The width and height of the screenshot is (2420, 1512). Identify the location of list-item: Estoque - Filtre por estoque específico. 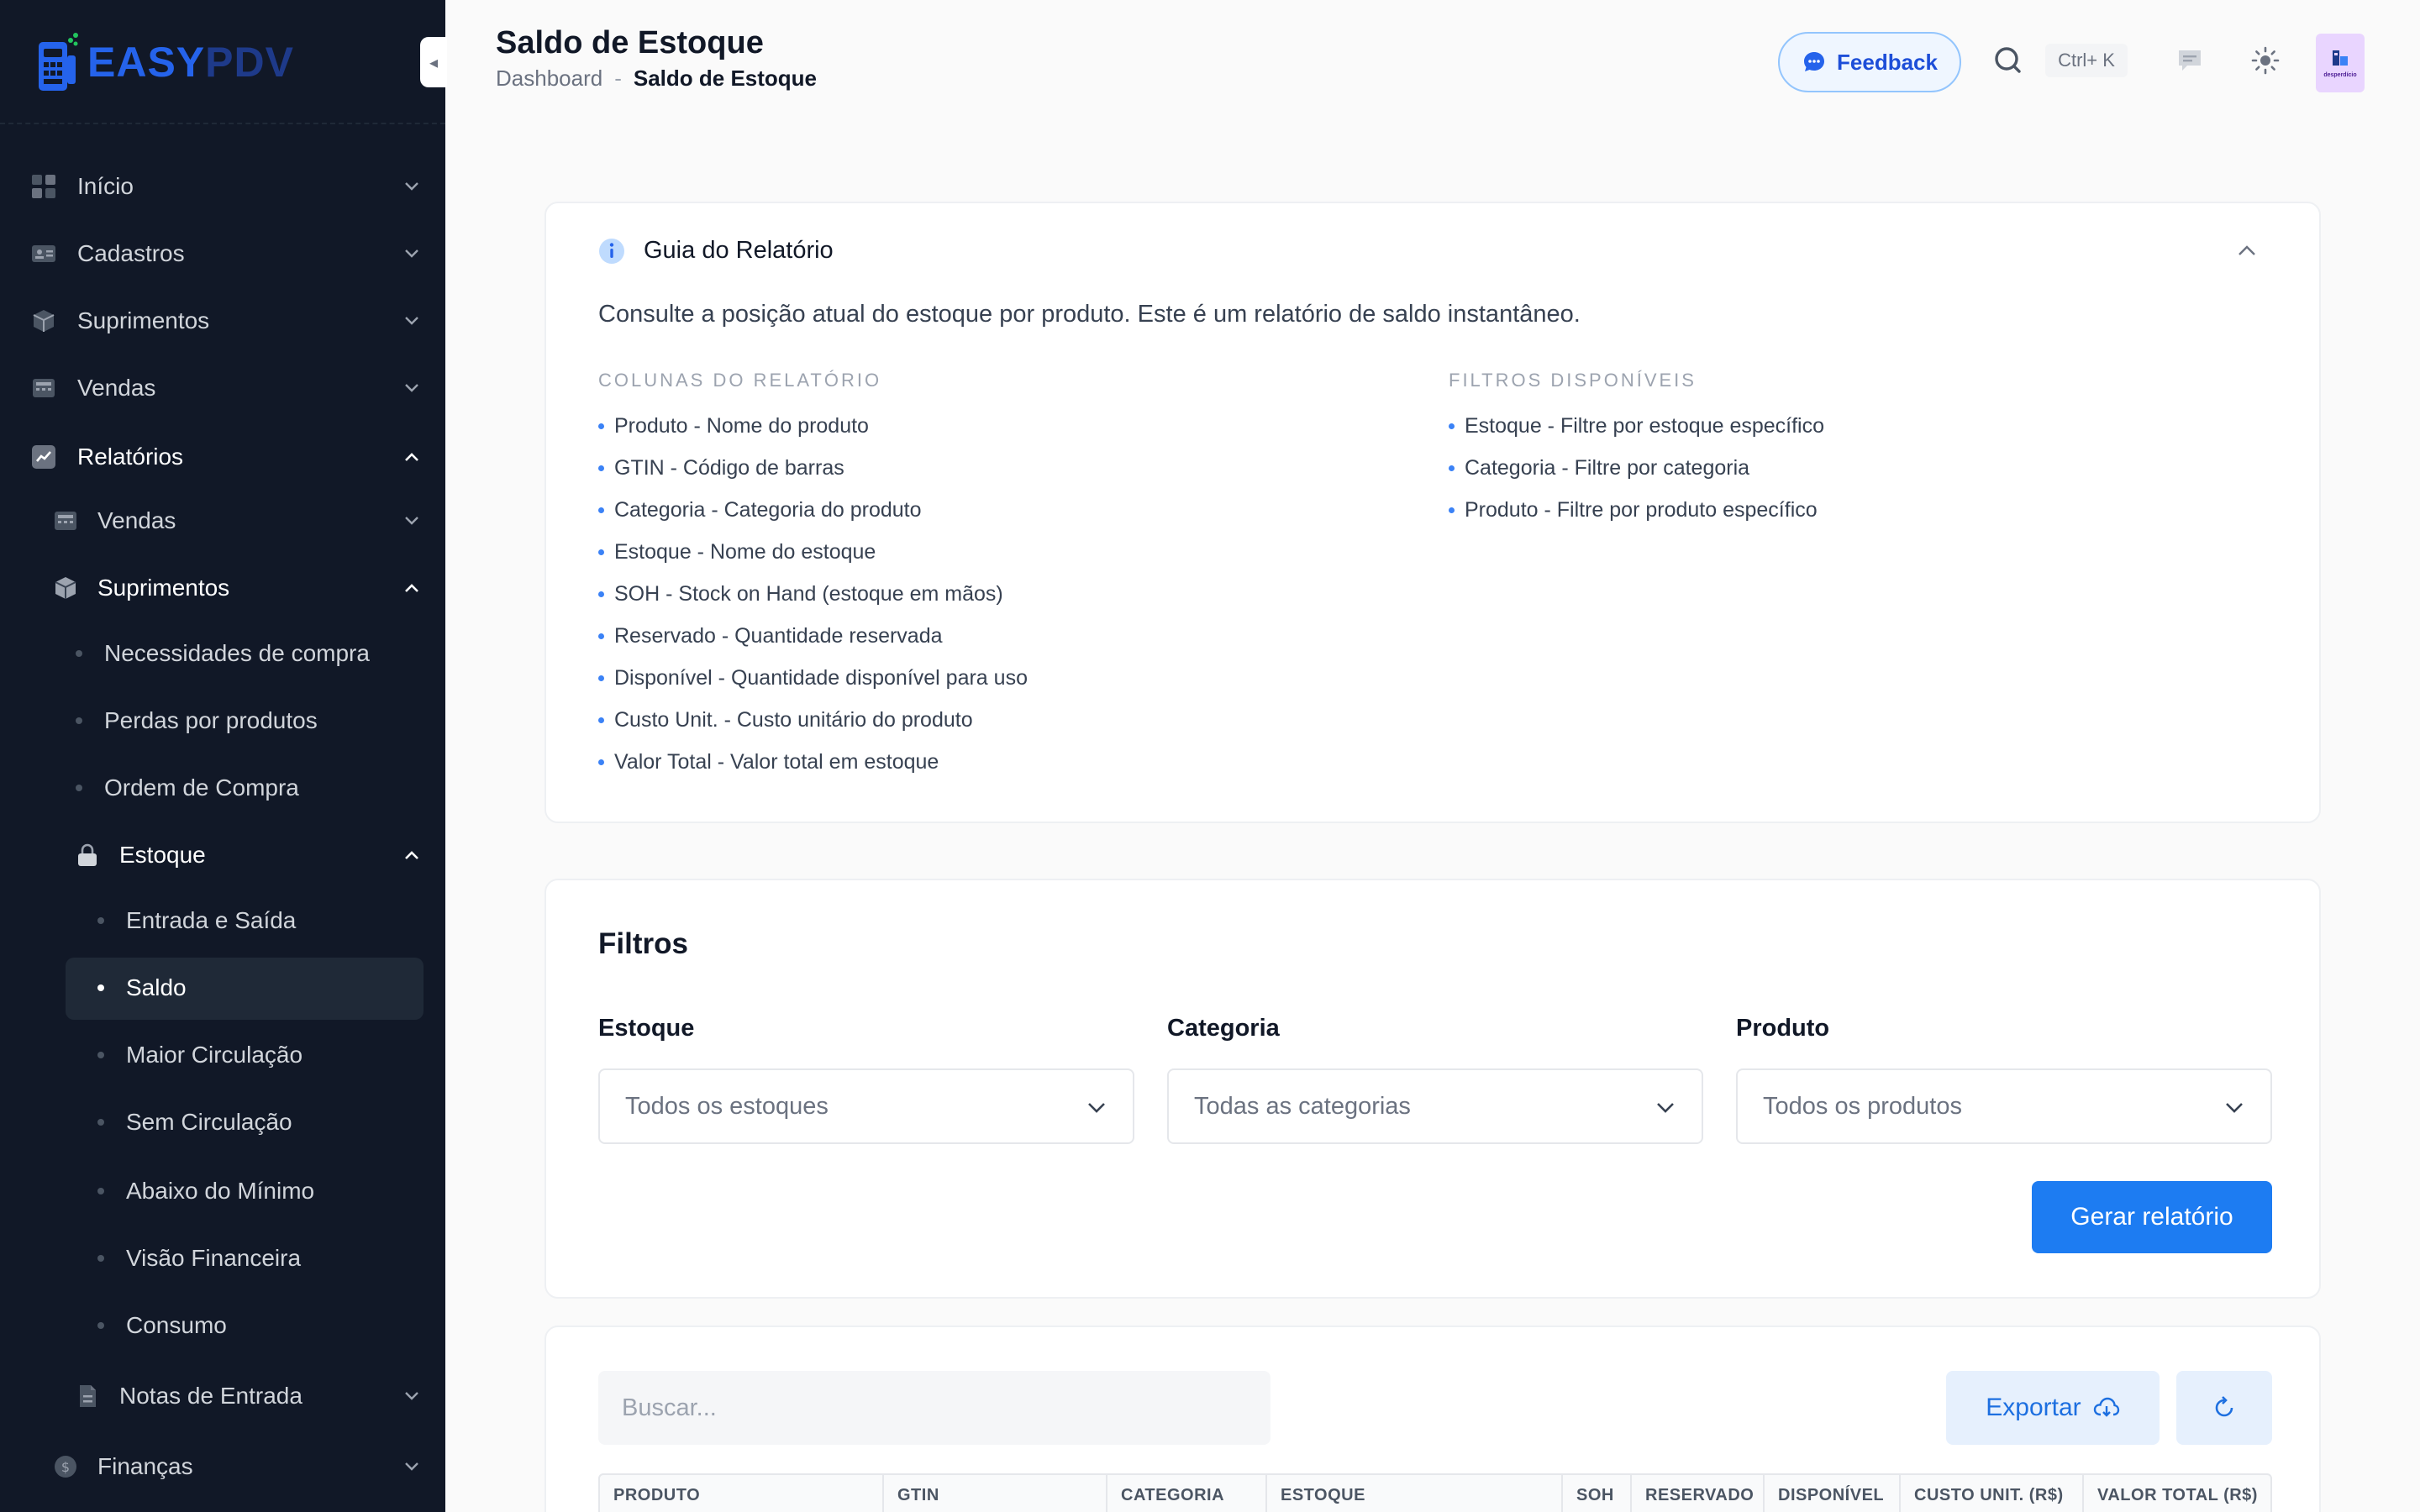
(1636, 426).